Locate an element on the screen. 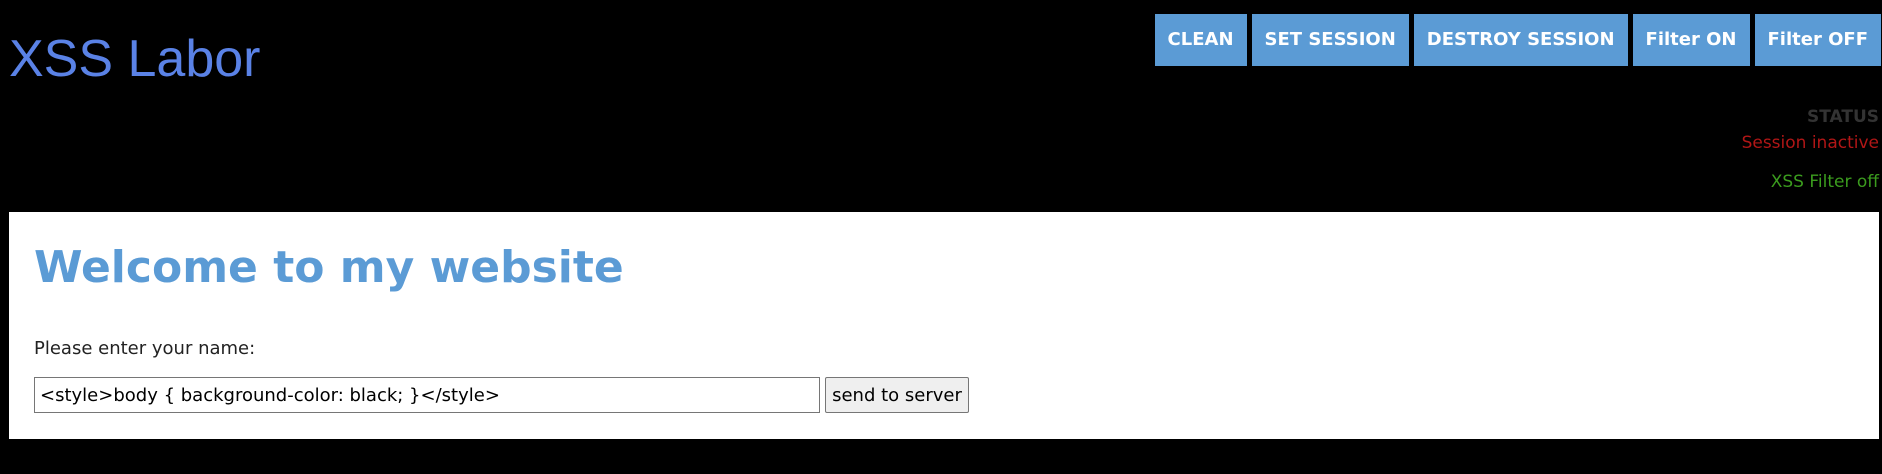 The image size is (1882, 474). filter-on-button: Filter ON is located at coordinates (1691, 40).